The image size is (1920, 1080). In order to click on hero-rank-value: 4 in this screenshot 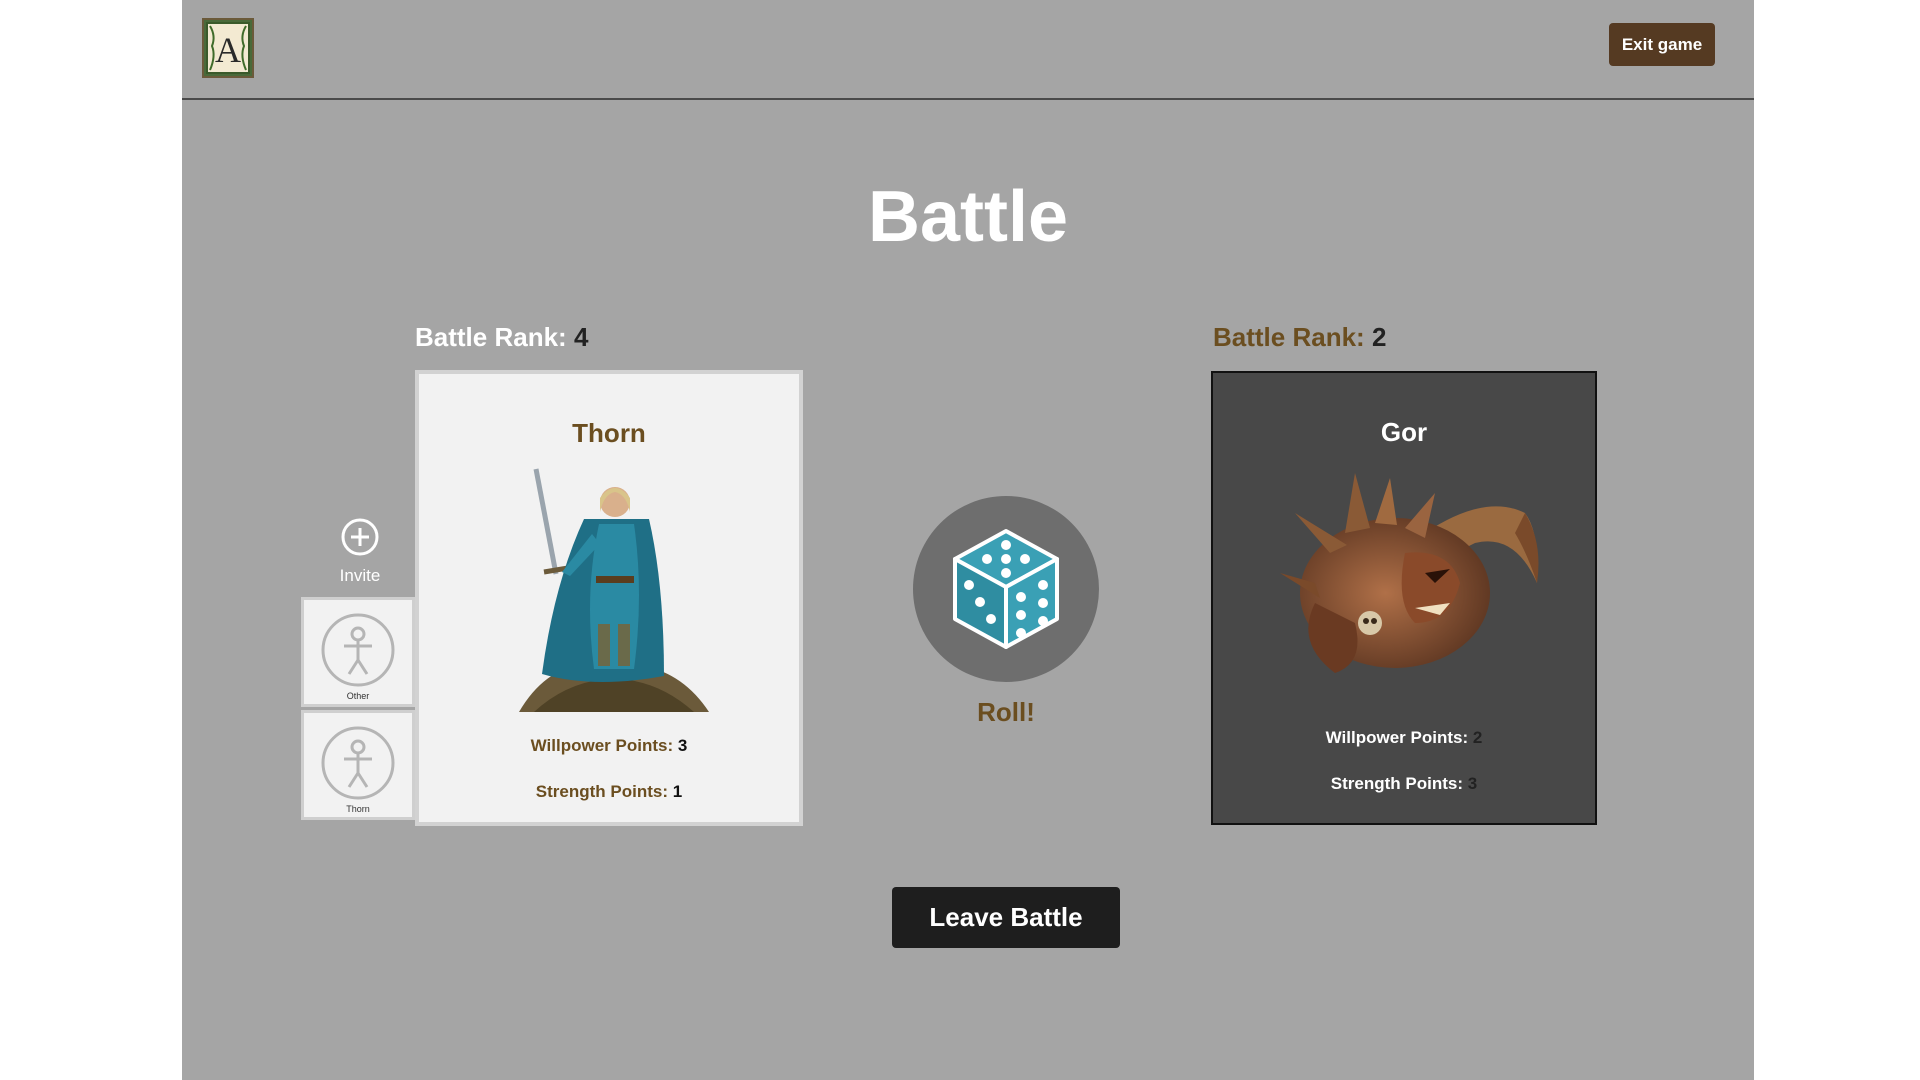, I will do `click(581, 337)`.